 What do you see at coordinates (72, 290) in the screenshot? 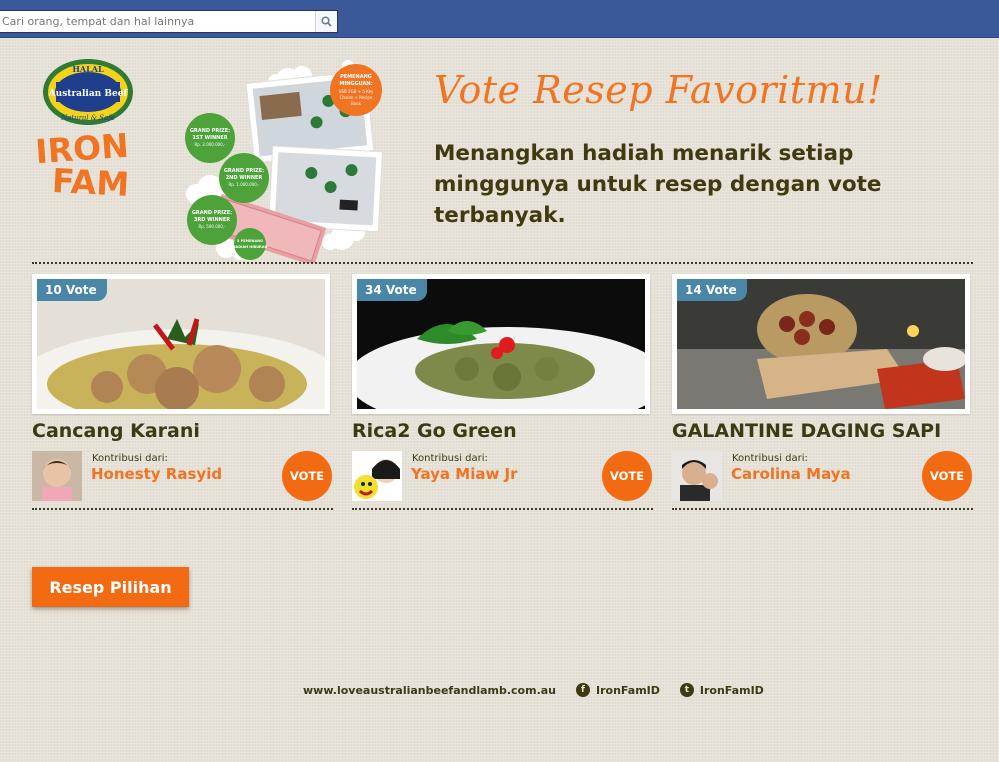
I see `vote-count-badge: 10 Vote` at bounding box center [72, 290].